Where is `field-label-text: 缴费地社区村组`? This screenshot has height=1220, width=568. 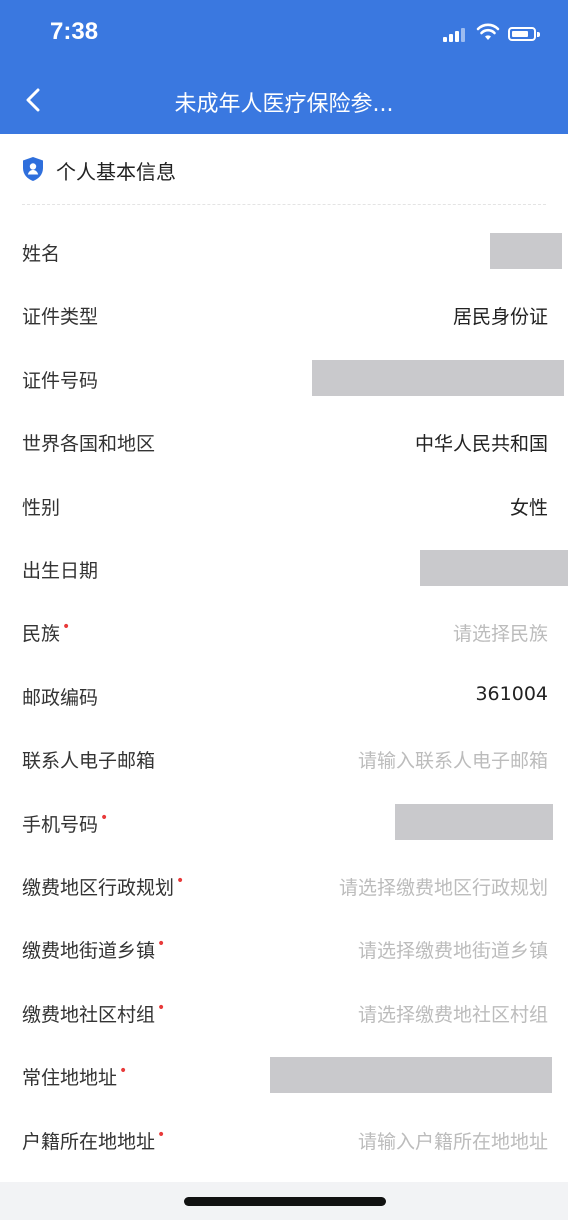 field-label-text: 缴费地社区村组 is located at coordinates (89, 1014).